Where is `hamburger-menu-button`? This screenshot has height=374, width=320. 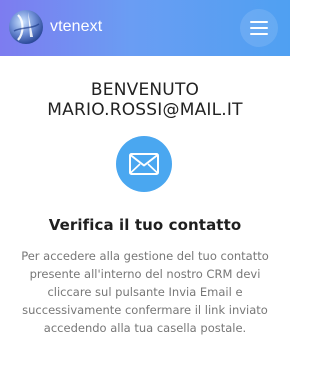 hamburger-menu-button is located at coordinates (259, 28).